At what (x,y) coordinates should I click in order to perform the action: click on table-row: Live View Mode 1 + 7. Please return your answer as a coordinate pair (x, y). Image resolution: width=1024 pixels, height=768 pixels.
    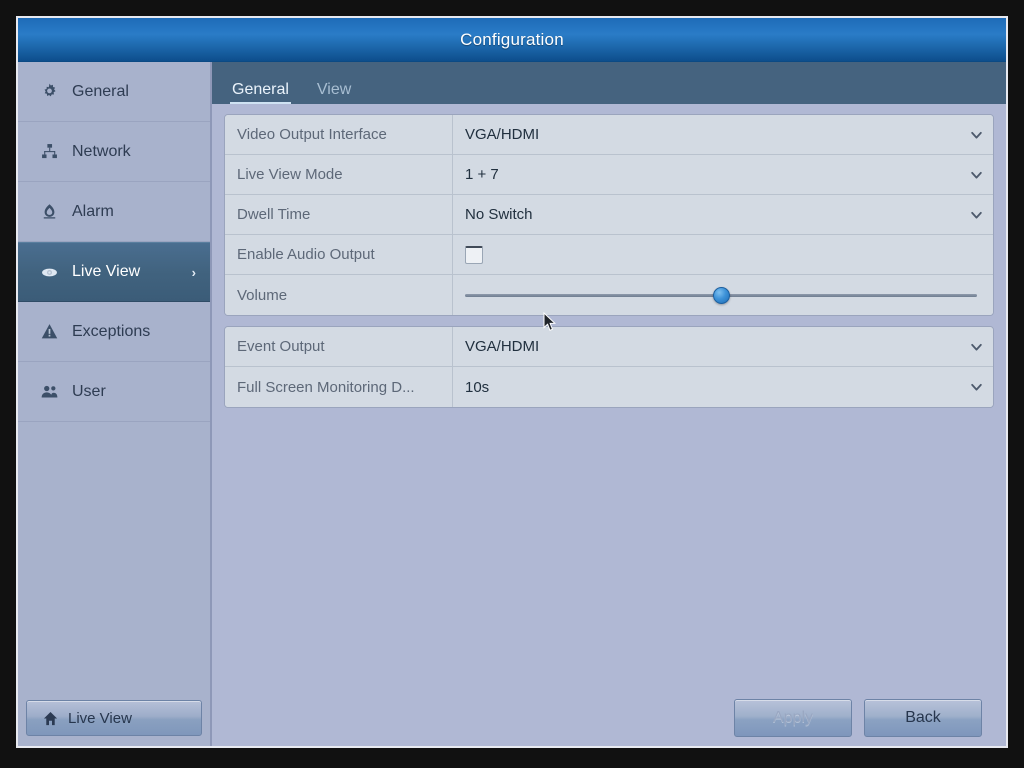
    Looking at the image, I should click on (609, 175).